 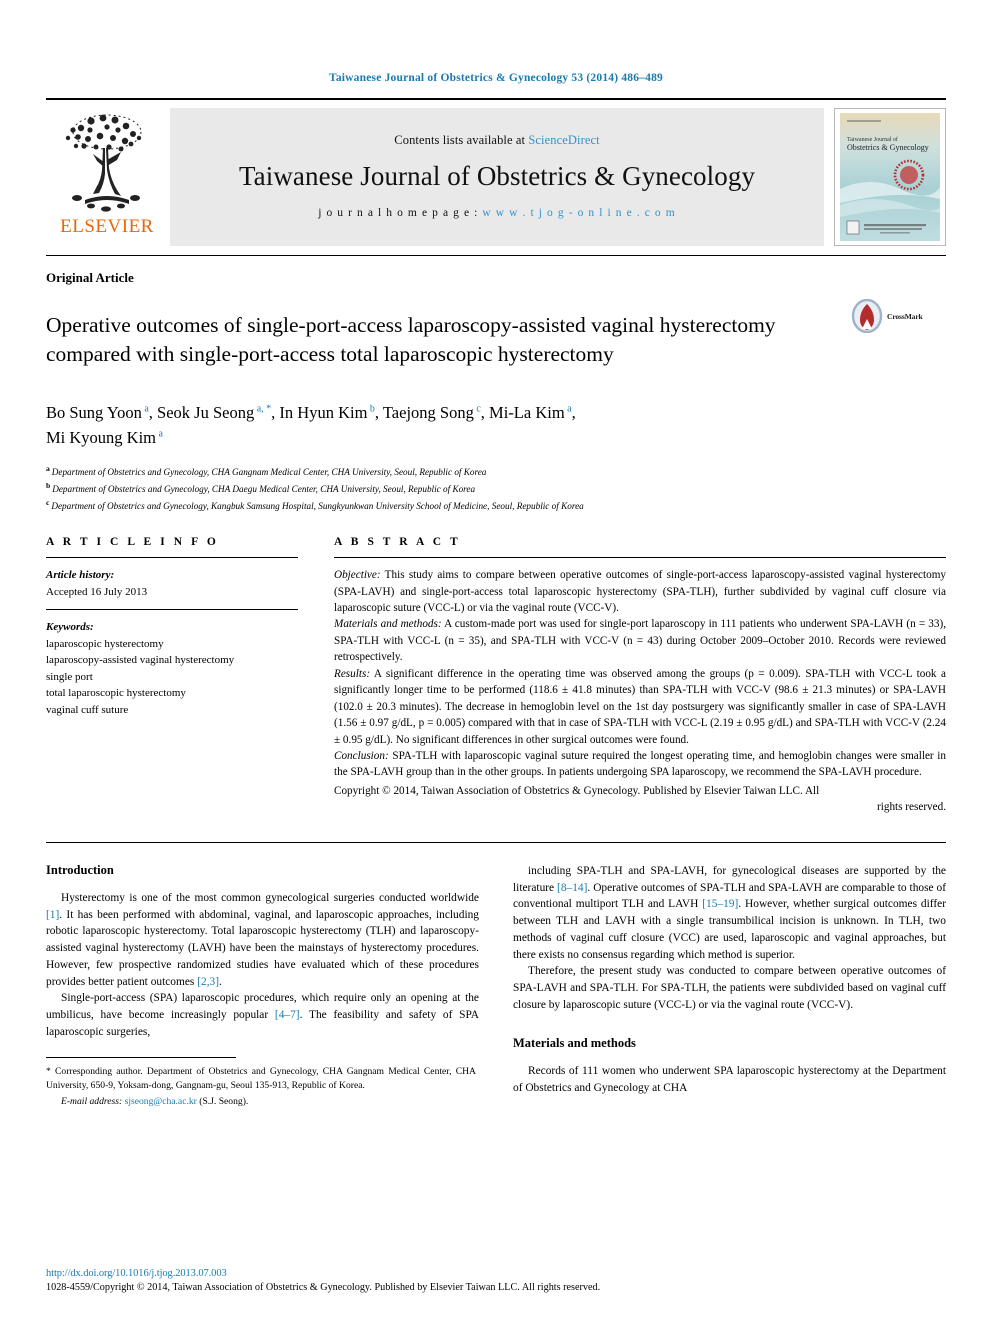 What do you see at coordinates (132, 542) in the screenshot?
I see `article-info-heading: A R T I C L E I N F O` at bounding box center [132, 542].